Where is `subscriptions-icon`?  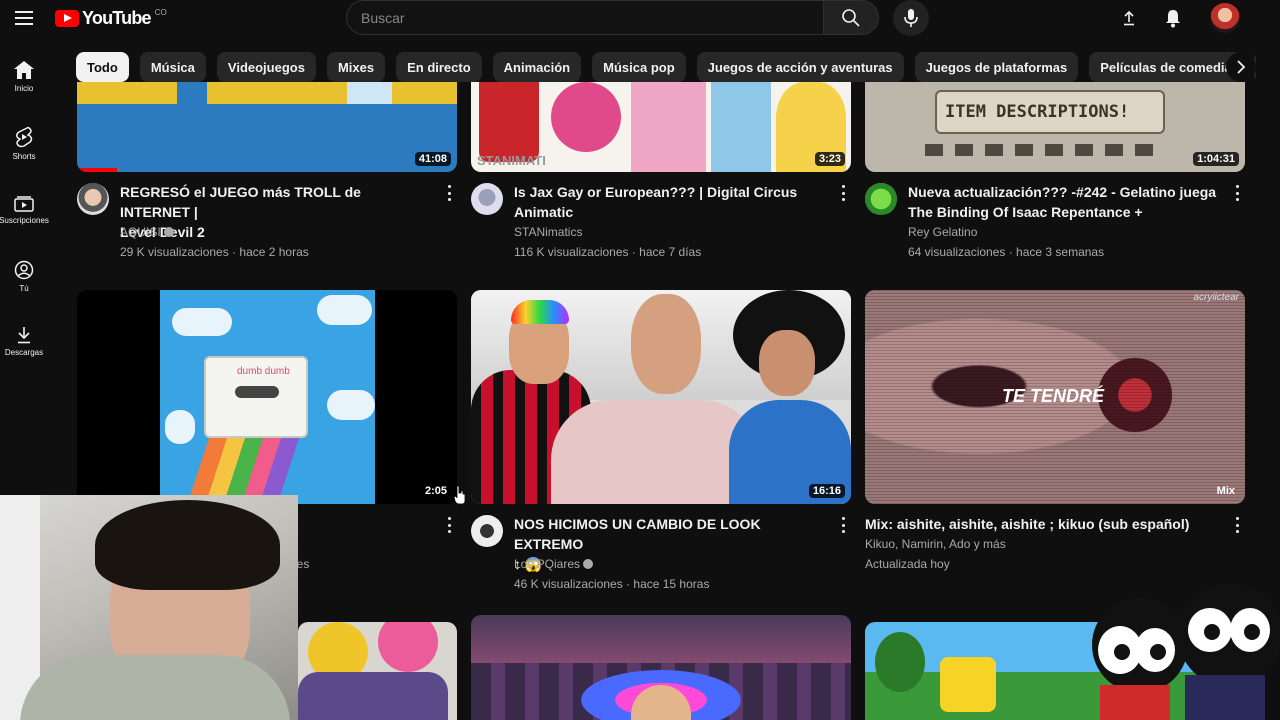 subscriptions-icon is located at coordinates (24, 204).